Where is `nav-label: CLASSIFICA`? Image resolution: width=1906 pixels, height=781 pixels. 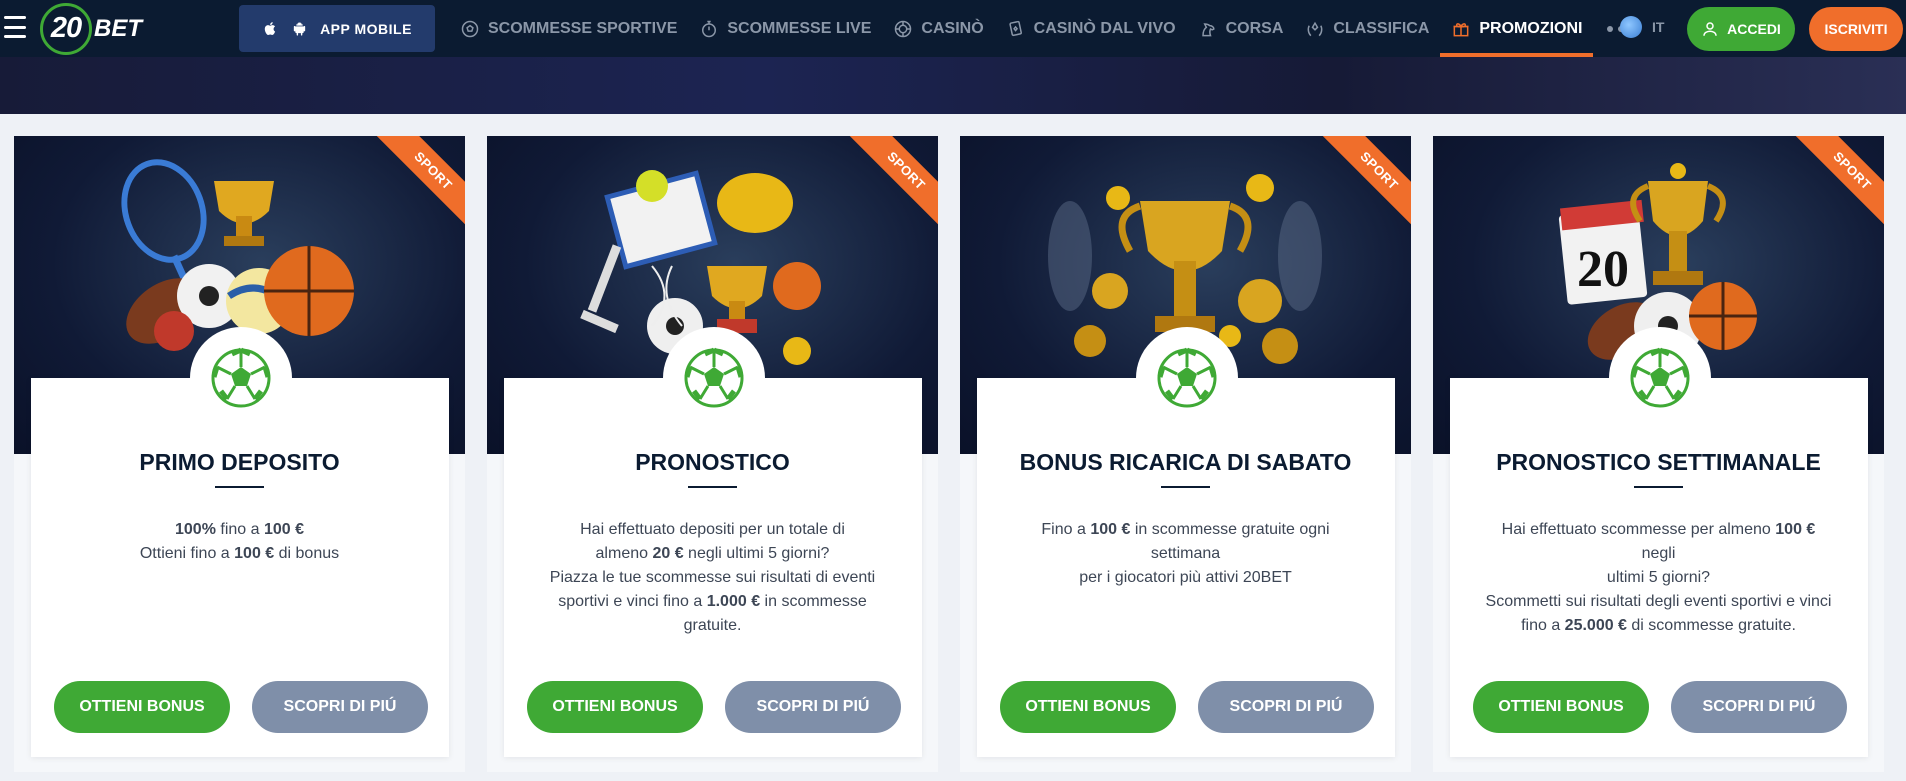
nav-label: CLASSIFICA is located at coordinates (1381, 28).